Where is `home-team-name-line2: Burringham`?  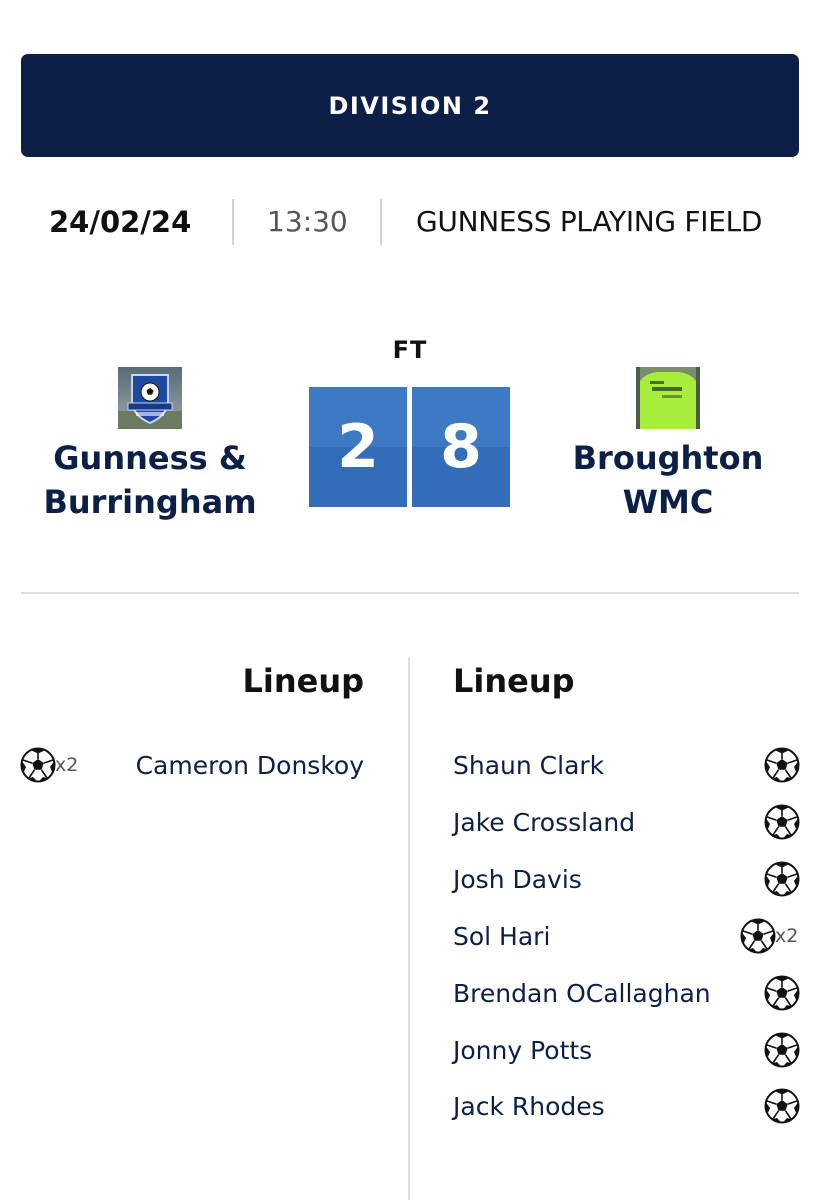
home-team-name-line2: Burringham is located at coordinates (150, 502).